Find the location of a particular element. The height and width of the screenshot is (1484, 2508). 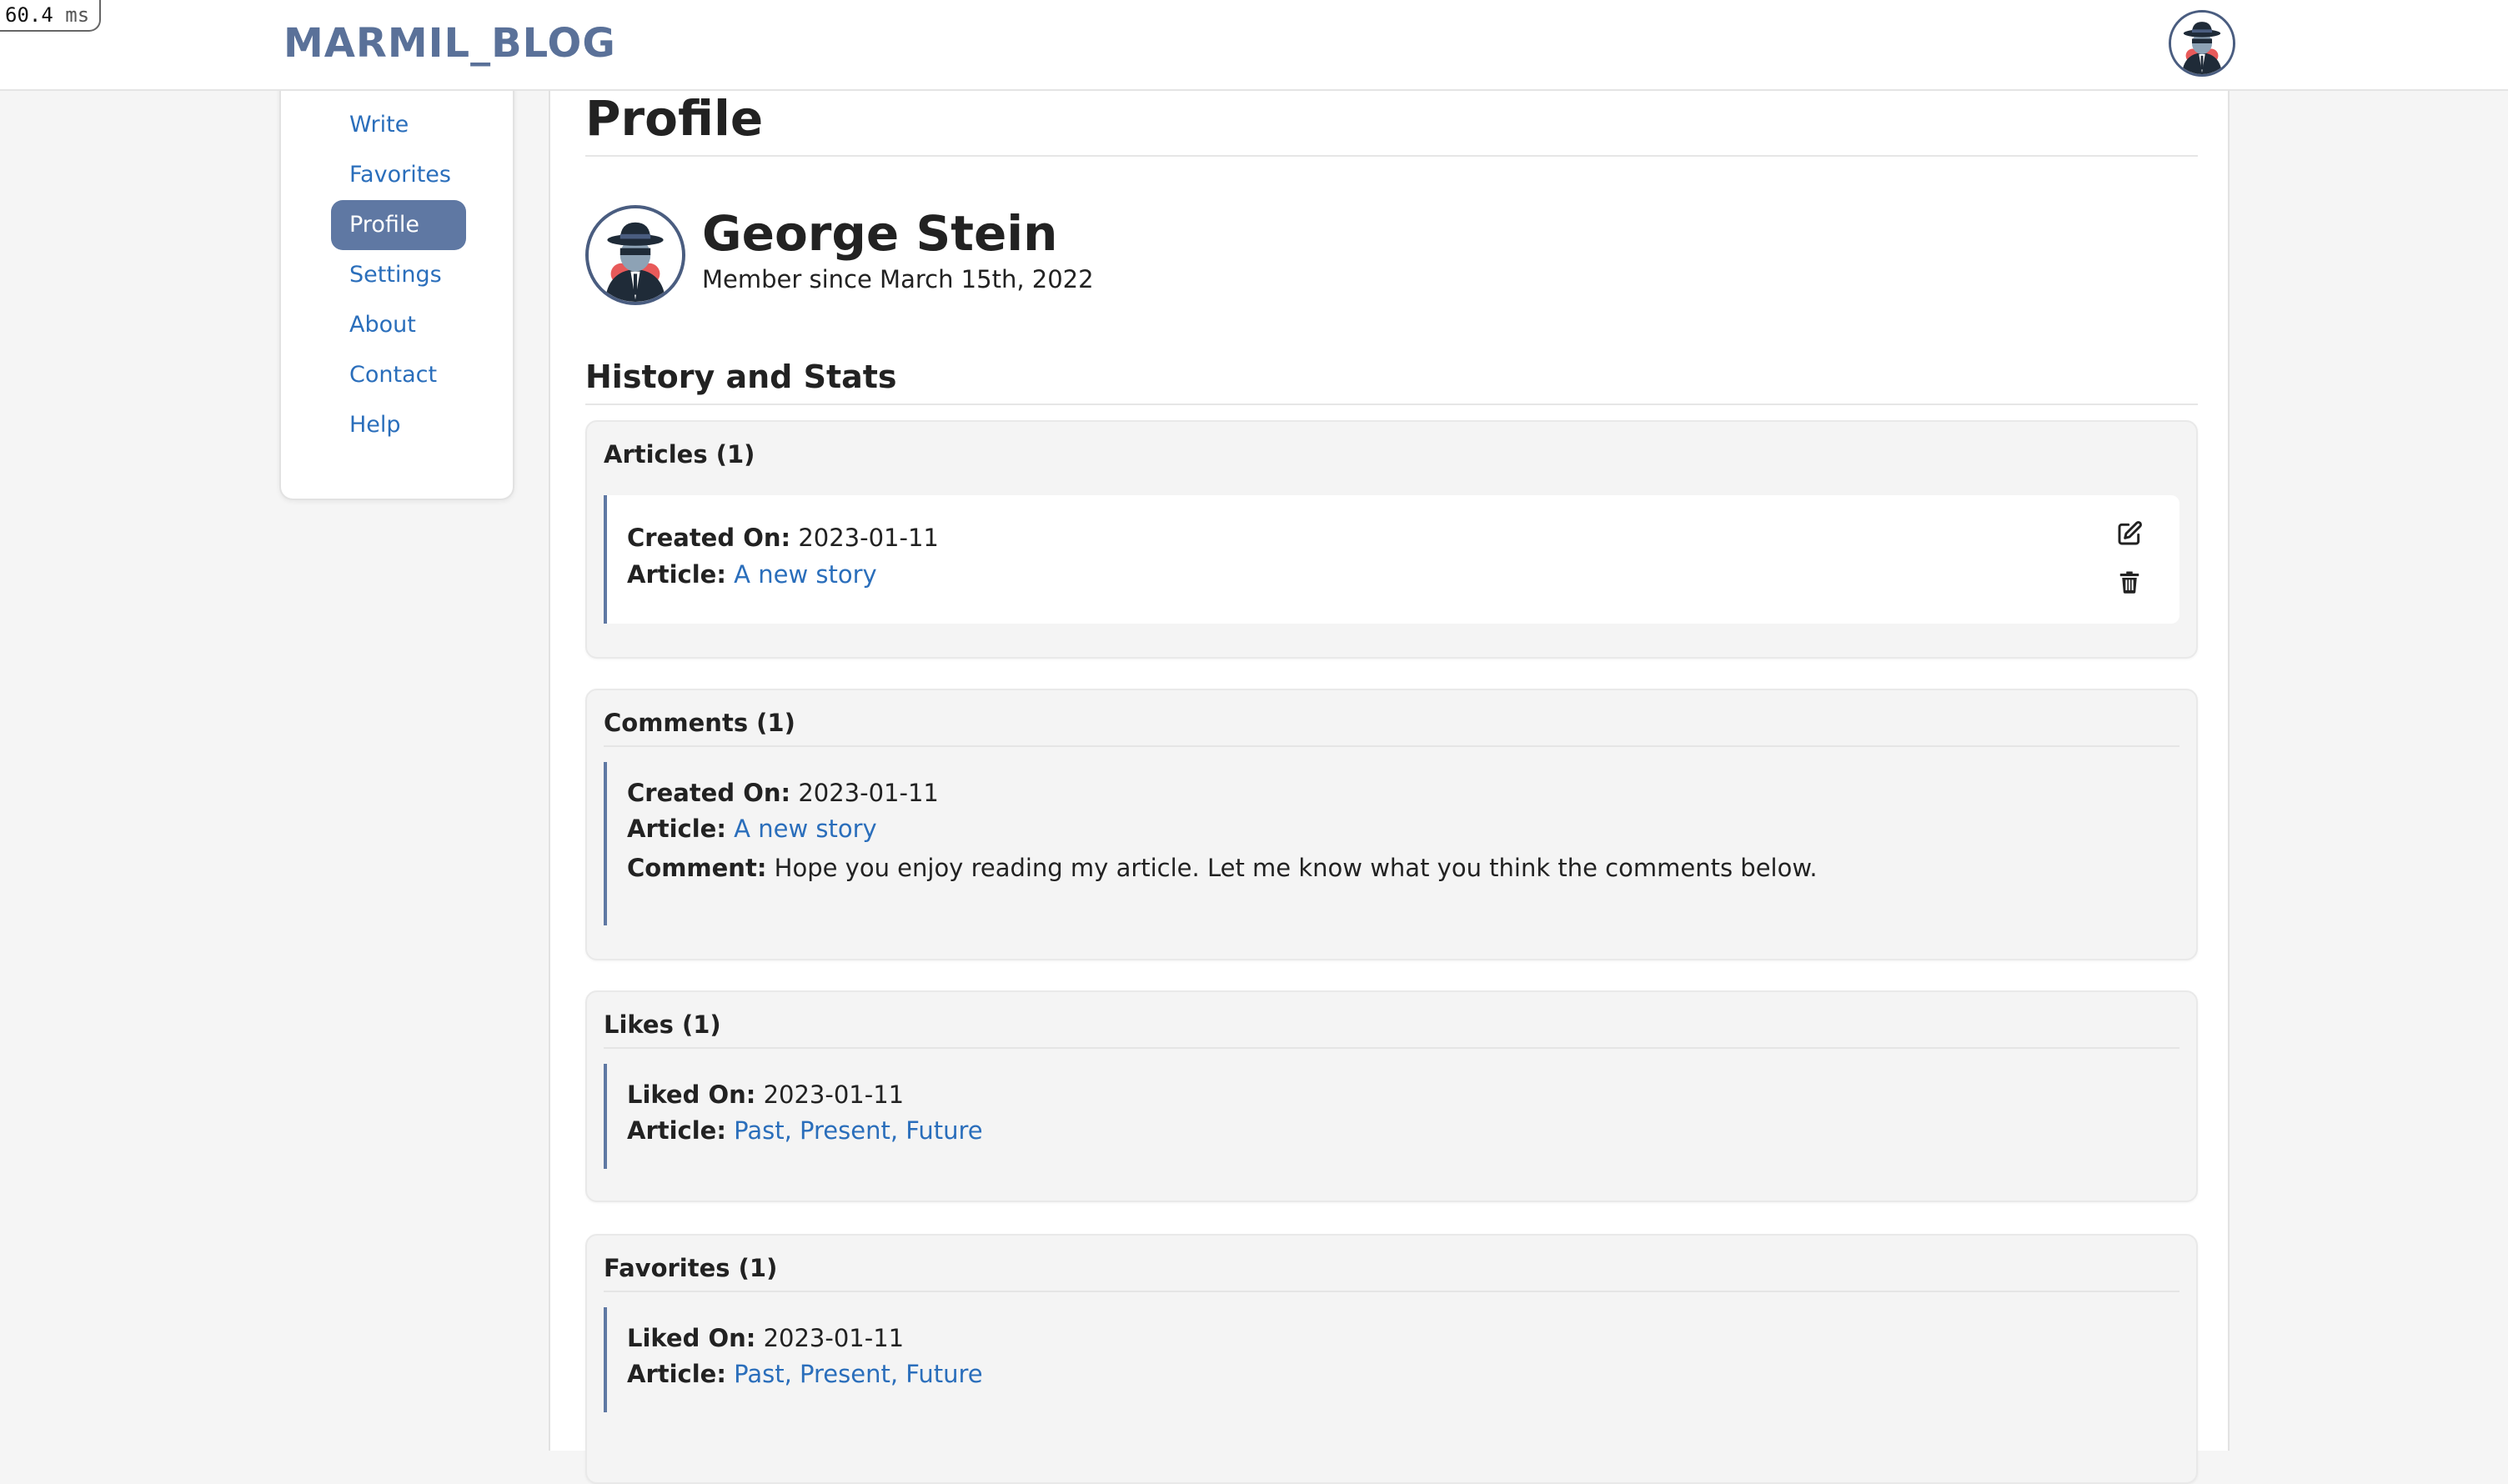

articles-title: Articles (1) is located at coordinates (679, 454).